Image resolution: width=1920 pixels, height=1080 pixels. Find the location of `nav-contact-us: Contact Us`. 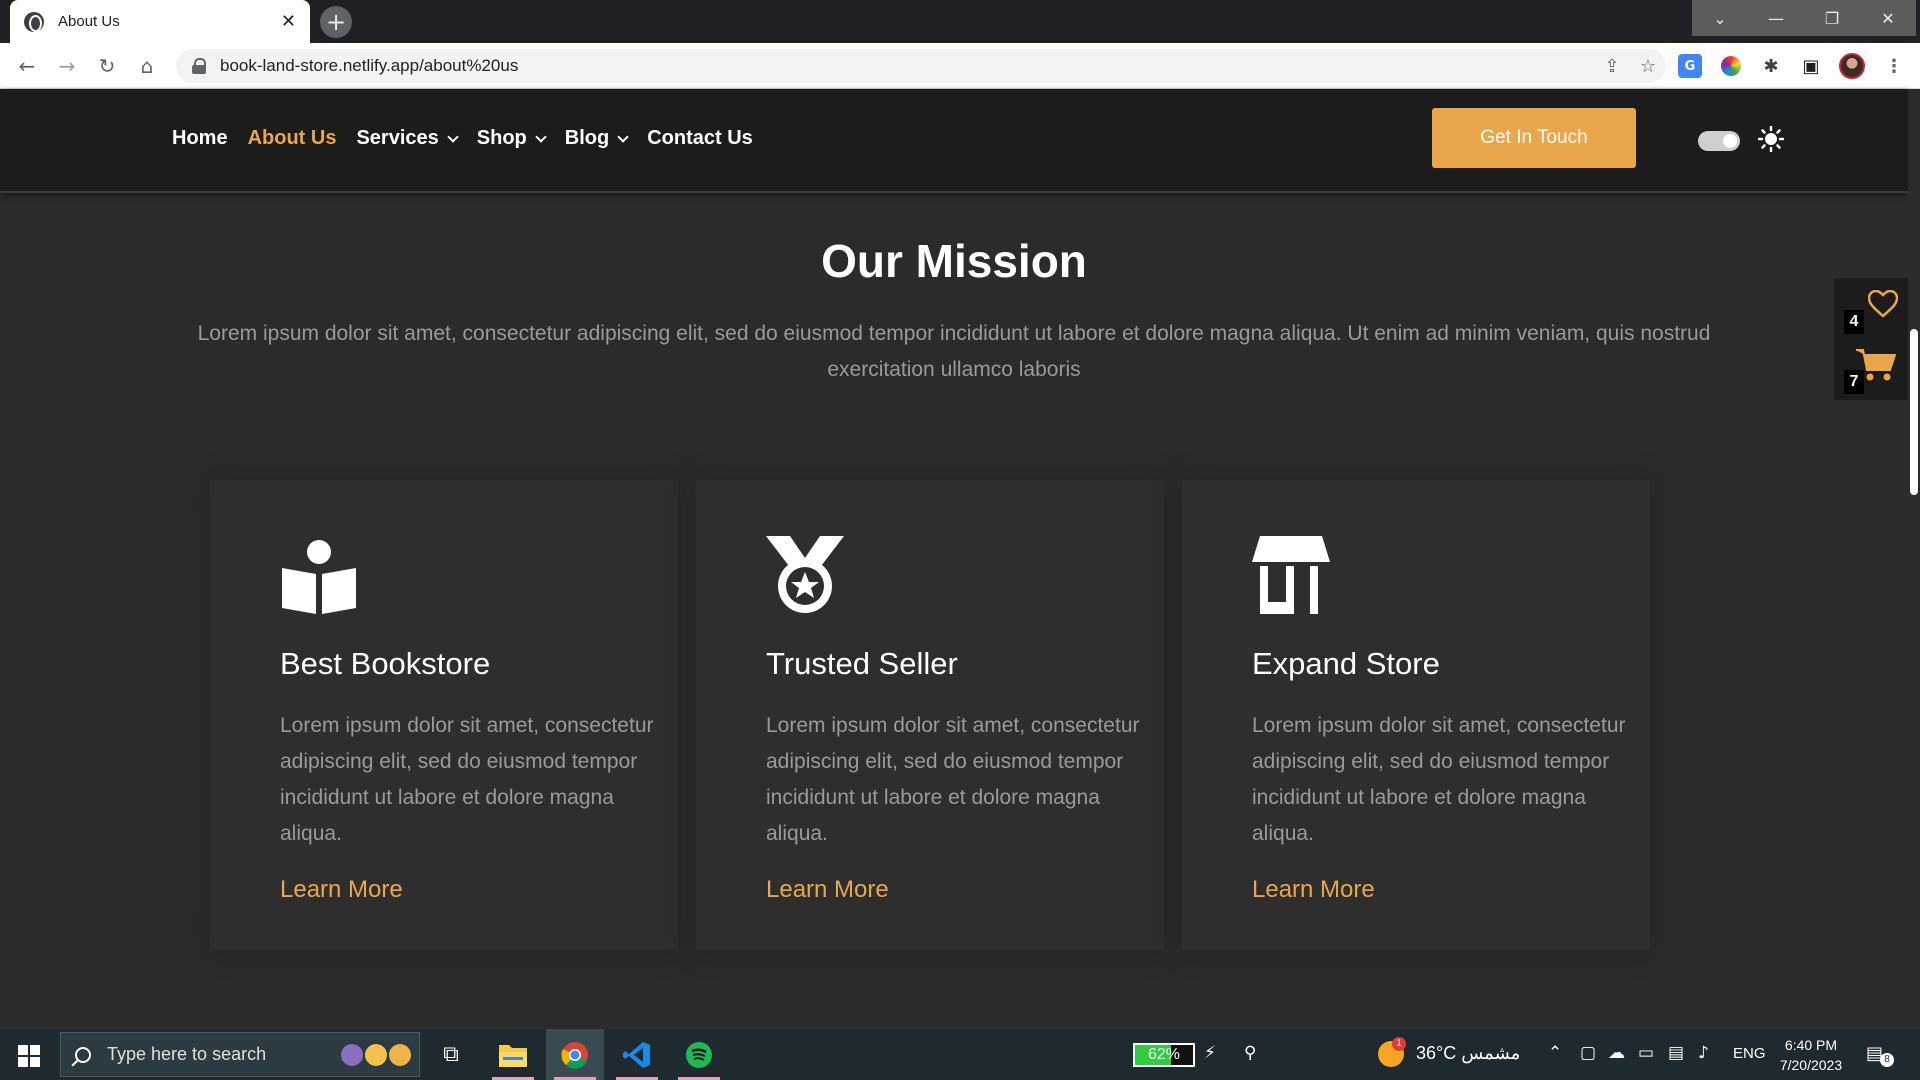

nav-contact-us: Contact Us is located at coordinates (700, 138).